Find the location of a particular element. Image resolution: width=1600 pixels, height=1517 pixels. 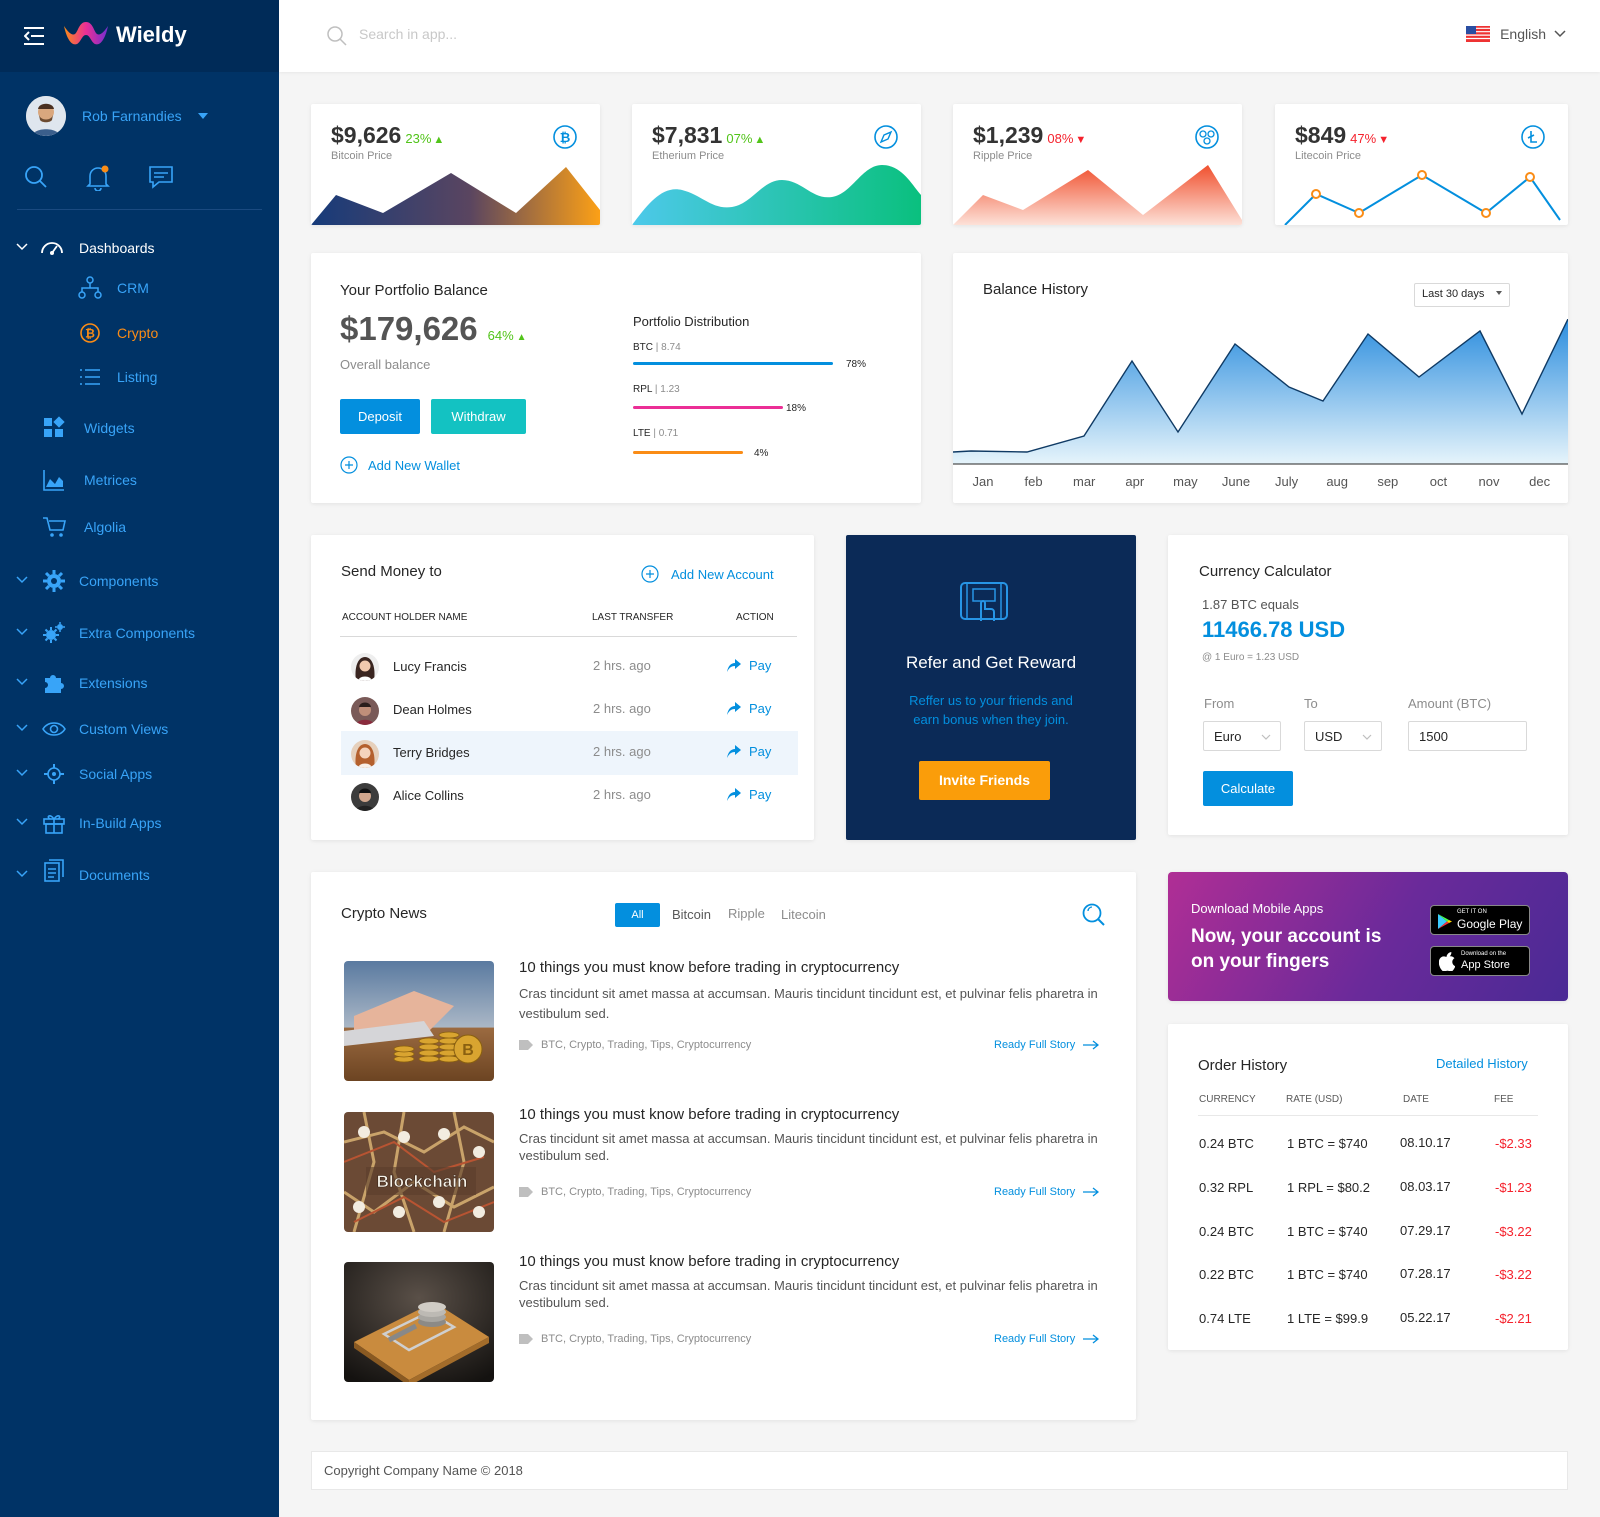

distribution-title: Portfolio Distribution is located at coordinates (691, 321).